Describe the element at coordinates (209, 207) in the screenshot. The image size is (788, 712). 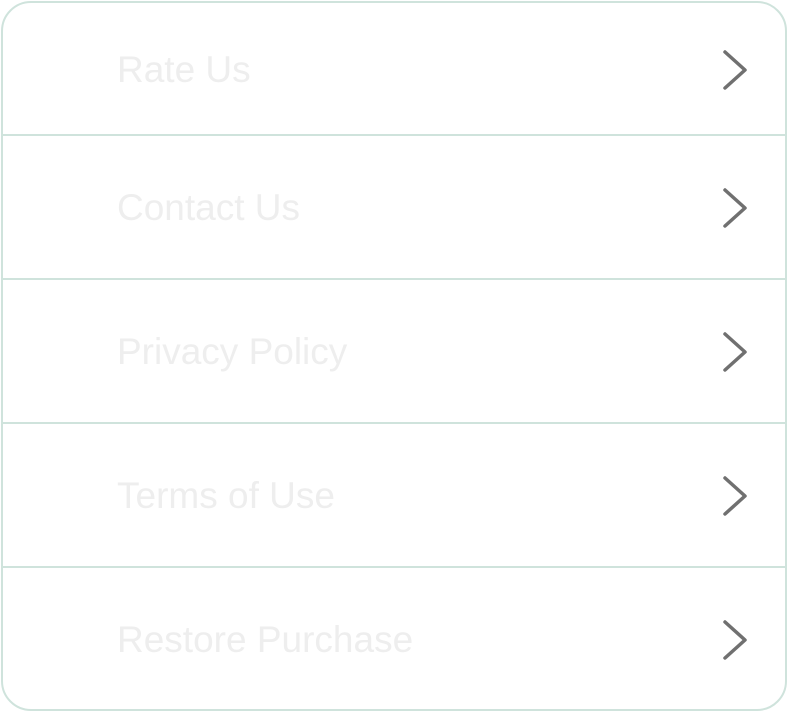
I see `menu-item-label: Contact Us` at that location.